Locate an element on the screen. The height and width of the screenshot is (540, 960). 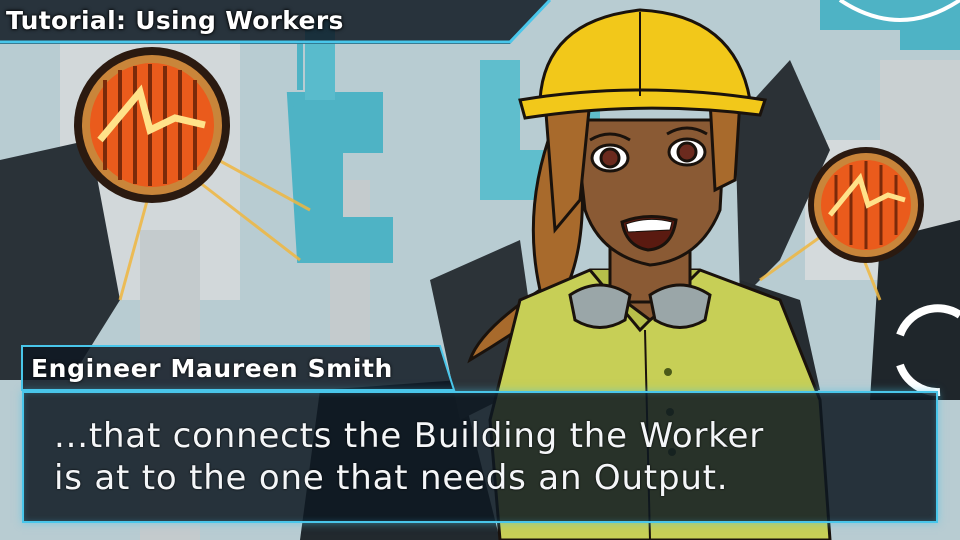
tutorial-title: Tutorial: Using Workers is located at coordinates (175, 20).